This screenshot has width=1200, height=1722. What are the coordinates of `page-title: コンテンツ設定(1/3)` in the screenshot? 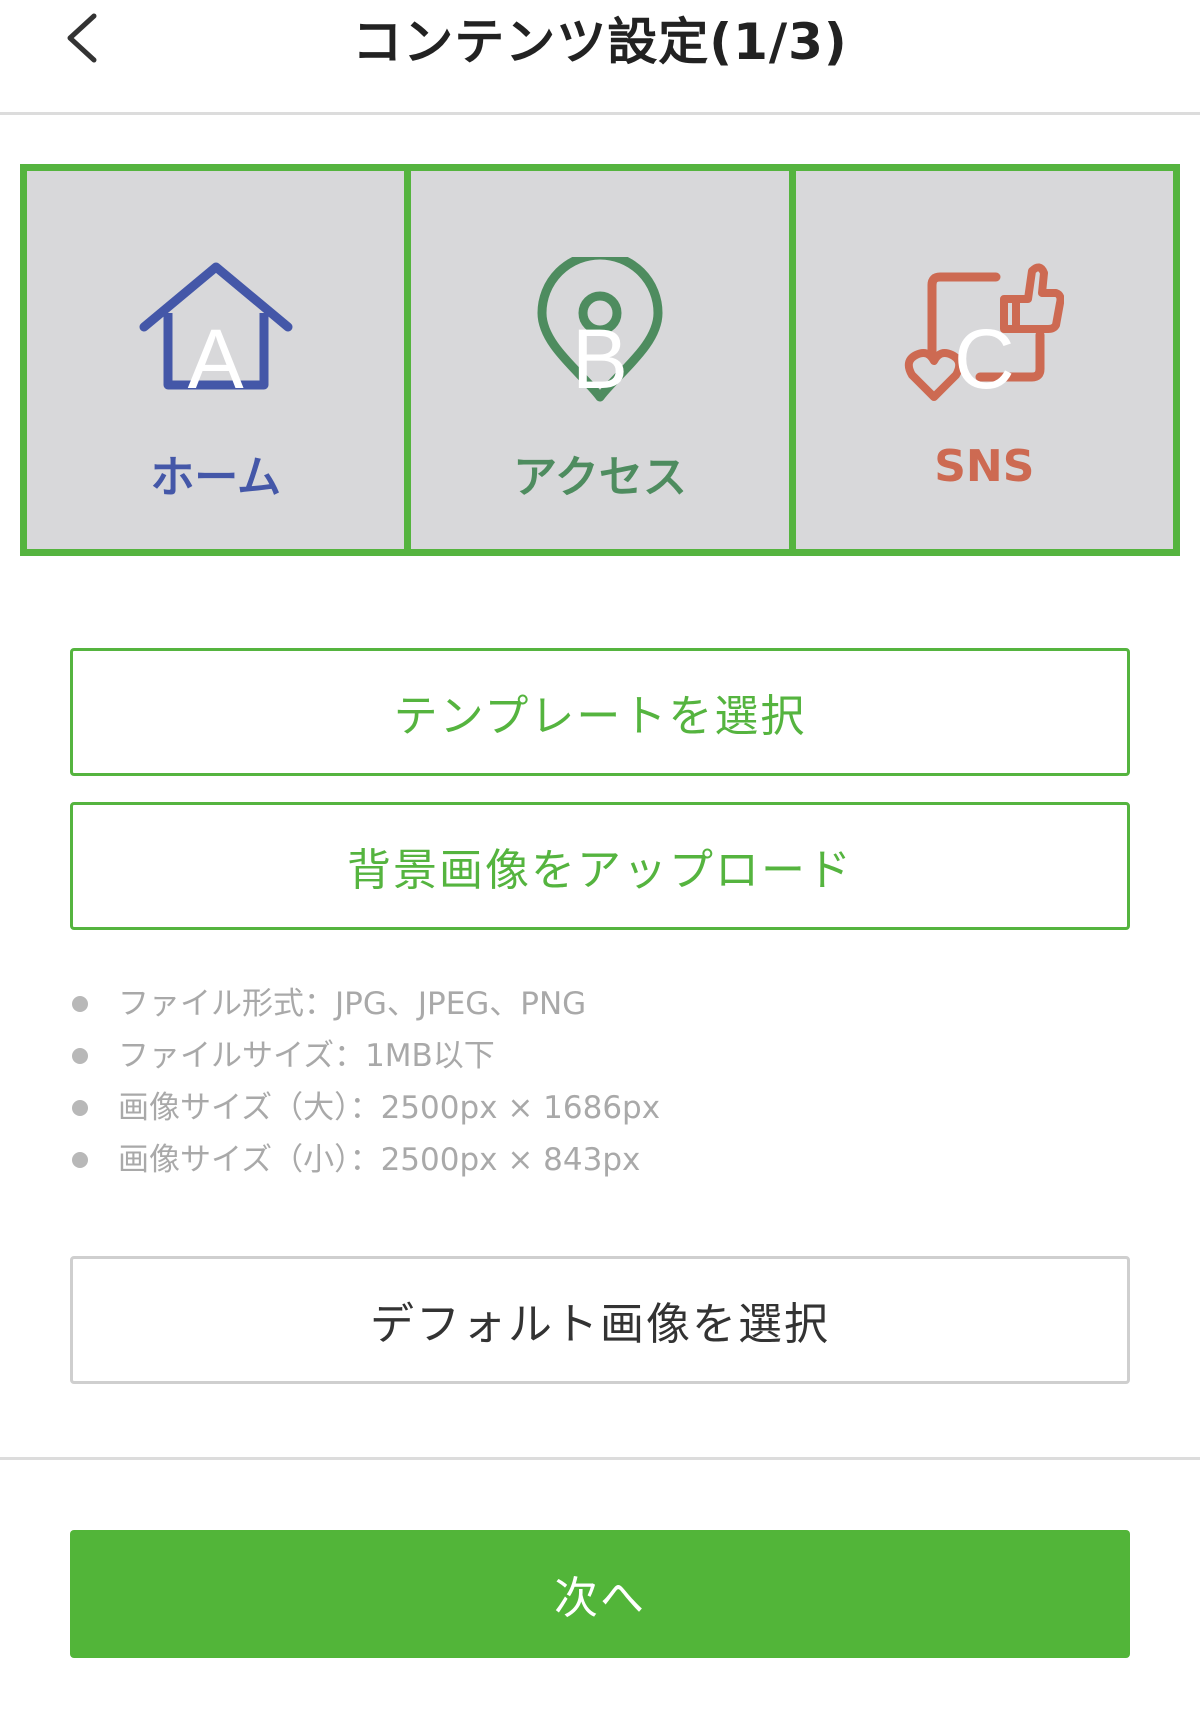 It's located at (600, 42).